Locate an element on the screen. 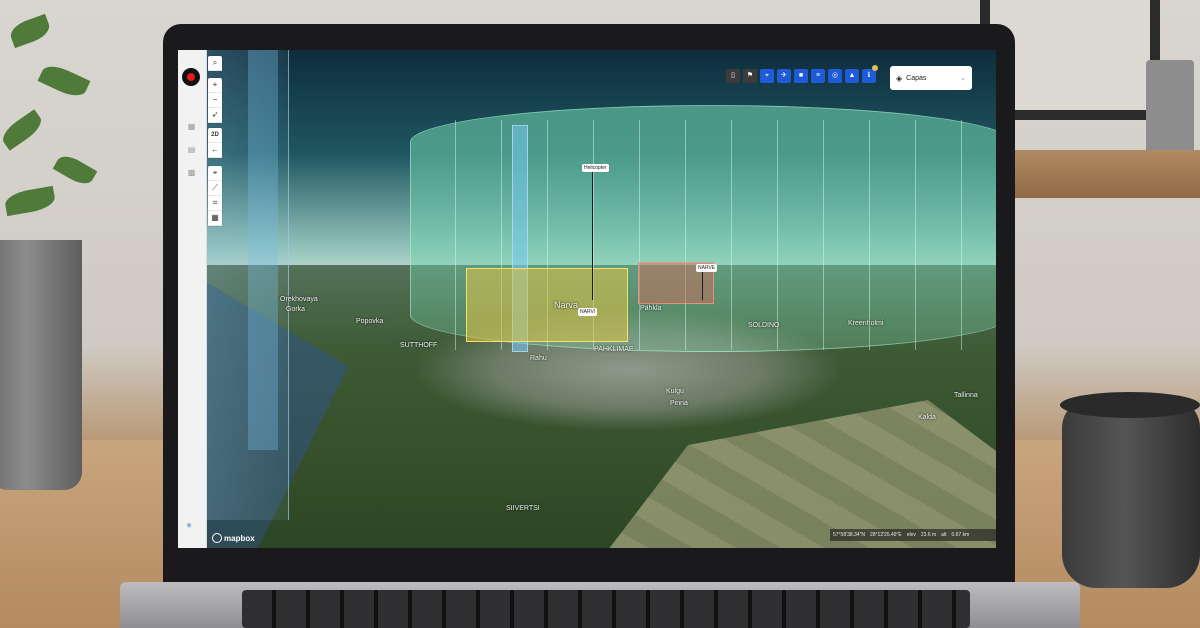  map-toolbar: ⌕ is located at coordinates (215, 63).